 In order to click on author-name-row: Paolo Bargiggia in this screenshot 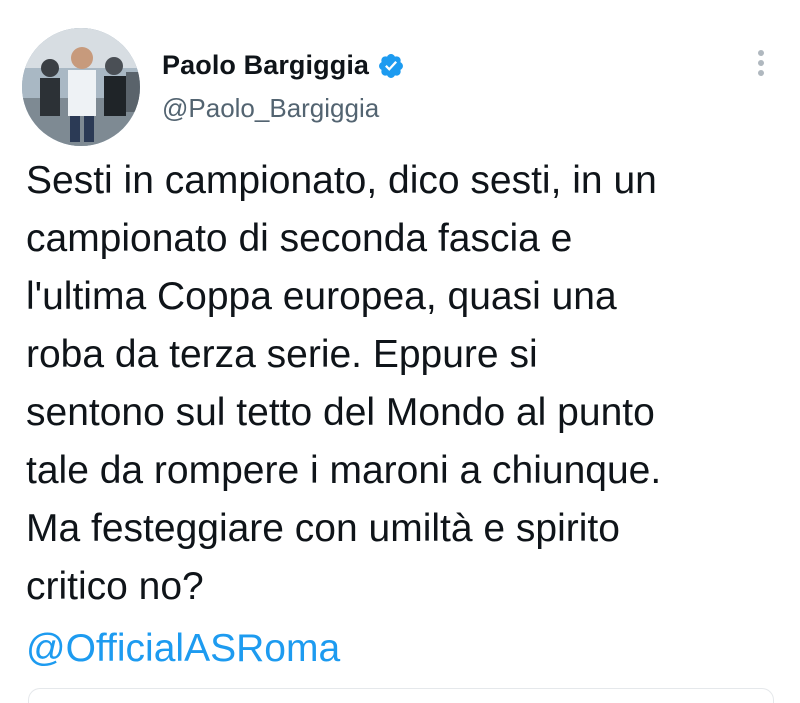, I will do `click(283, 65)`.